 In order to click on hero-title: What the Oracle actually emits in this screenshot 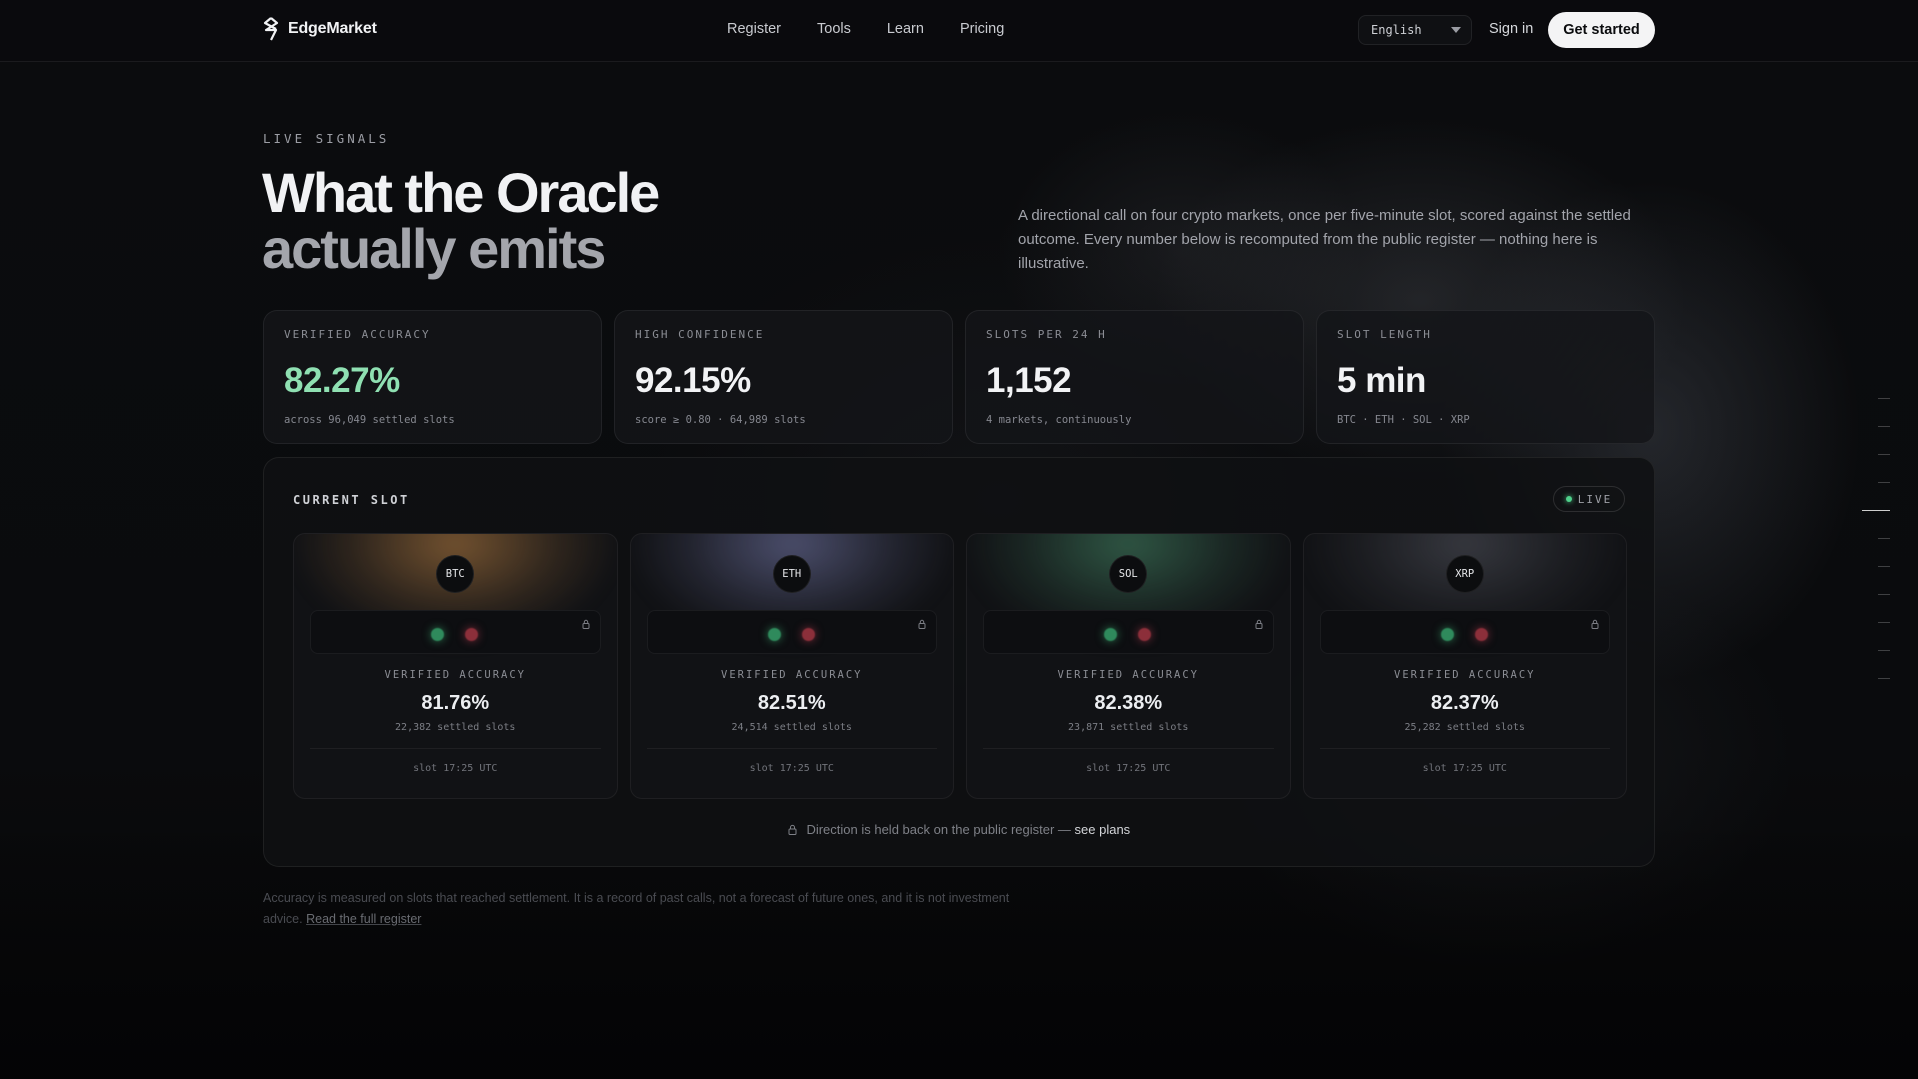, I will do `click(461, 220)`.